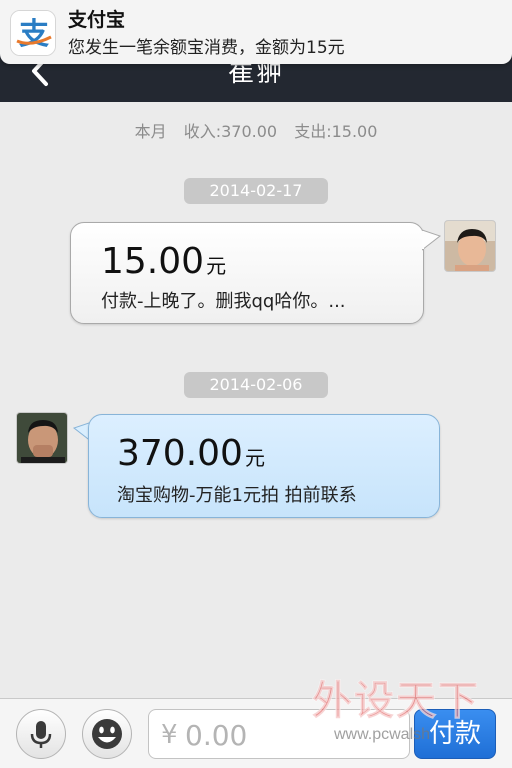 This screenshot has width=512, height=768. Describe the element at coordinates (455, 734) in the screenshot. I see `pay-button: 付款` at that location.